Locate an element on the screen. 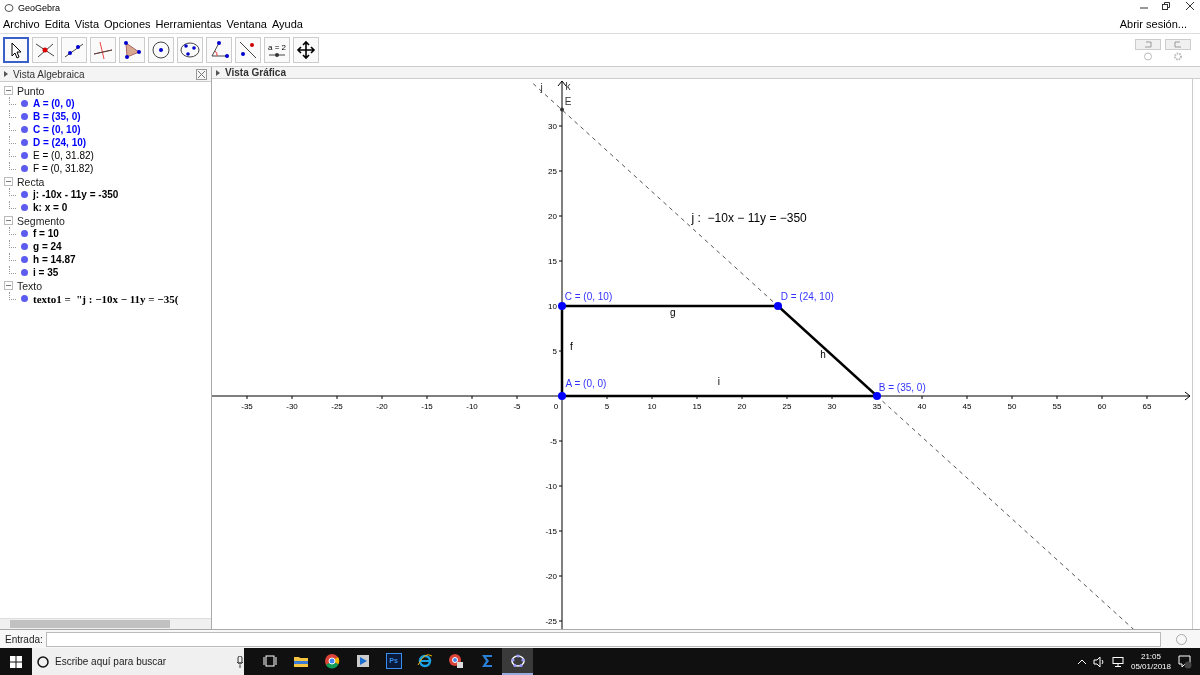 This screenshot has width=1200, height=675. x-tick-label: -15 is located at coordinates (427, 406).